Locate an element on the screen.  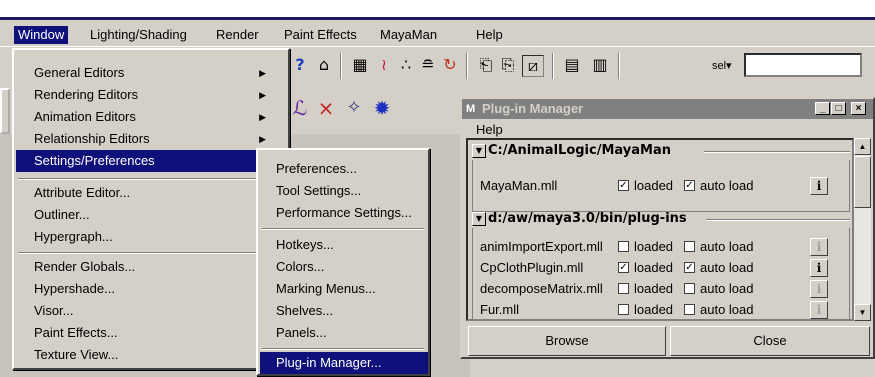
close-button: Close is located at coordinates (770, 341).